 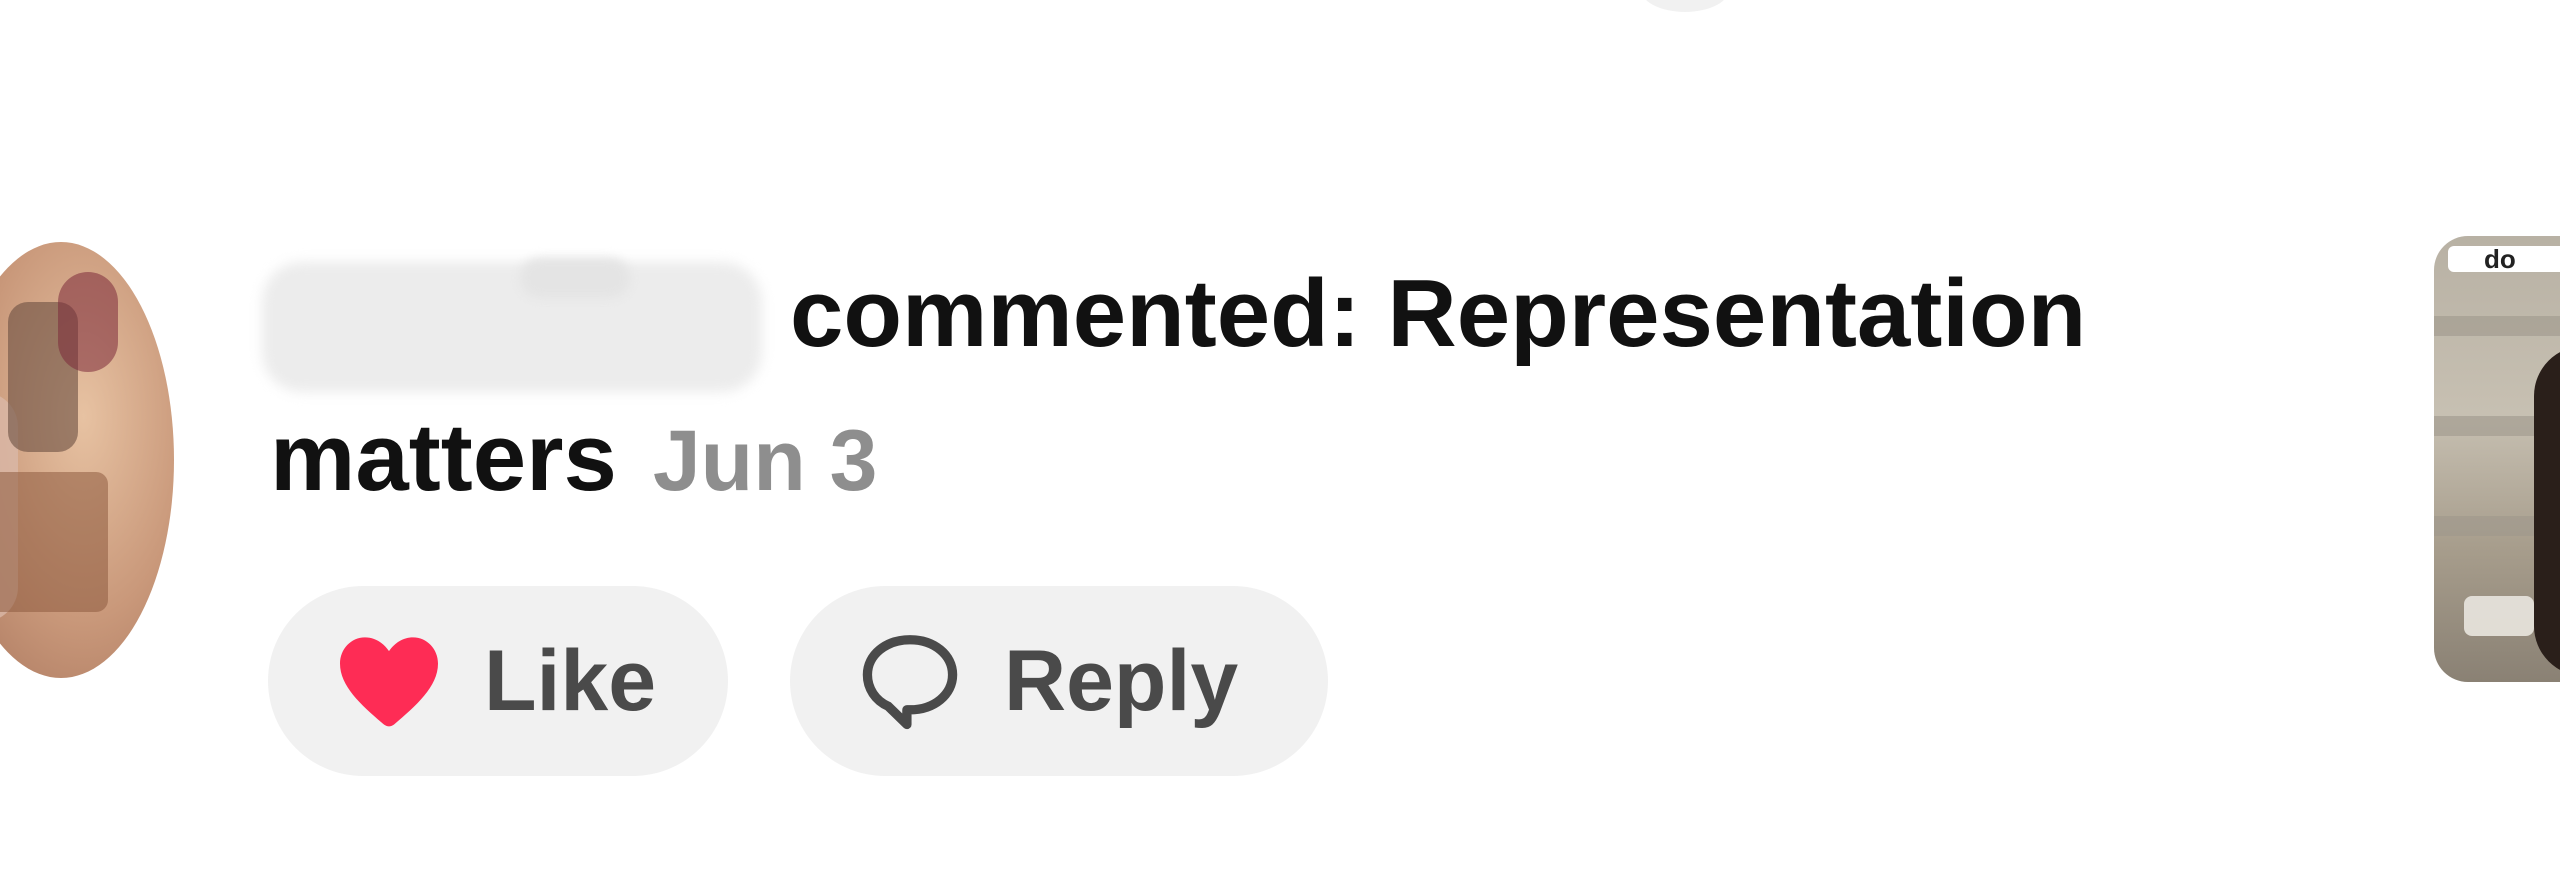 I want to click on heart-icon, so click(x=389, y=681).